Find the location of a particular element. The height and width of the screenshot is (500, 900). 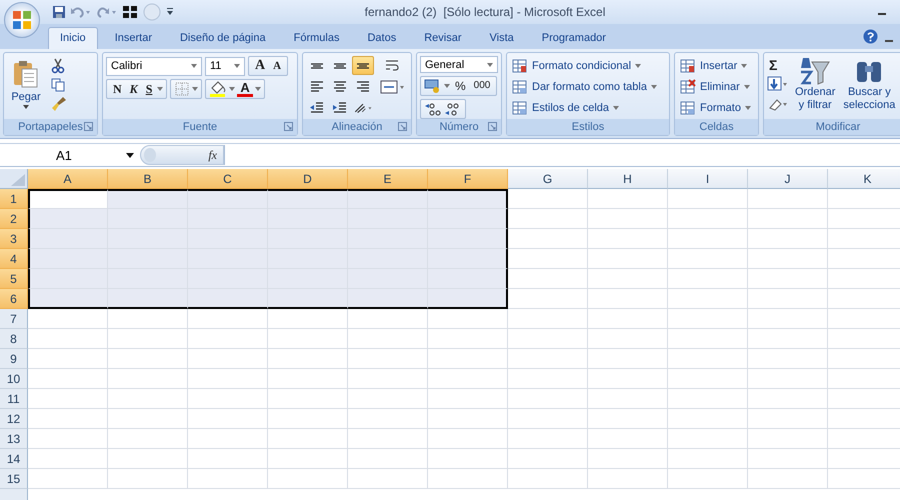

save-icon is located at coordinates (59, 12).